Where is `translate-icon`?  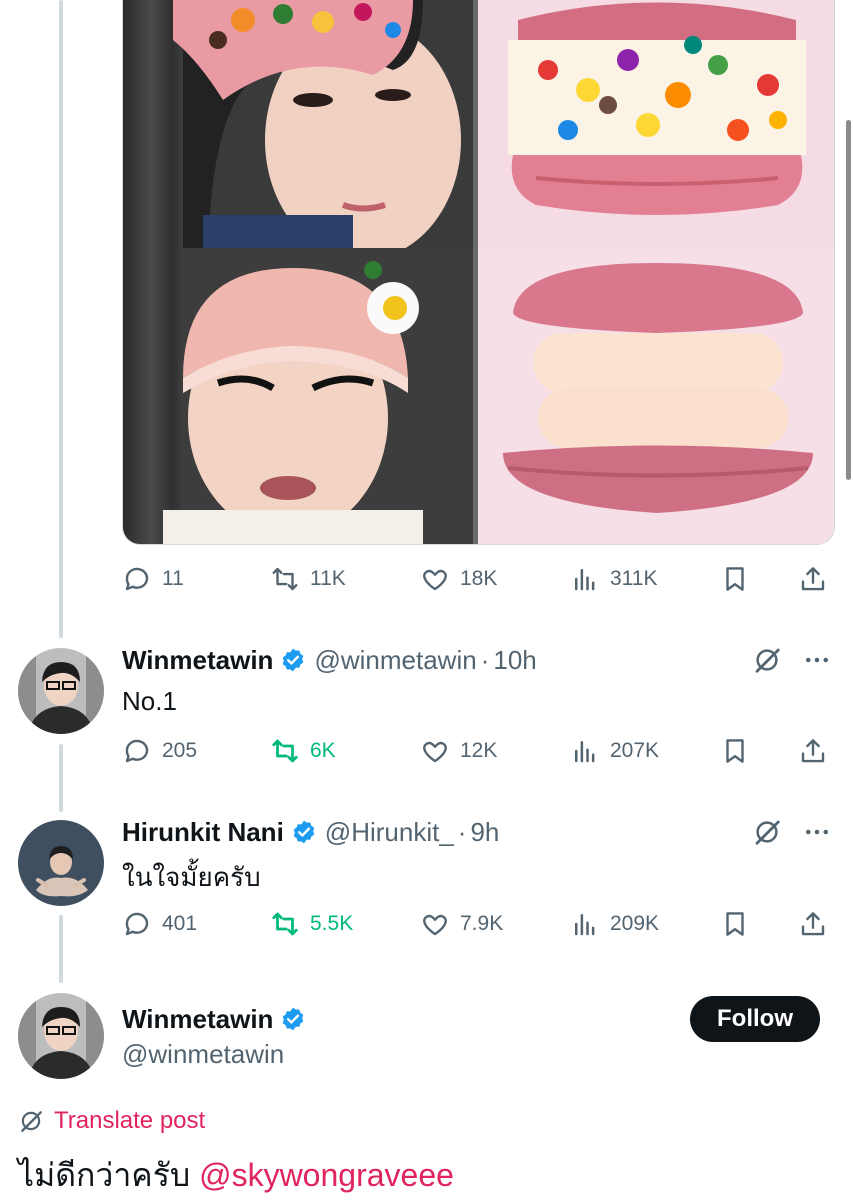 translate-icon is located at coordinates (31, 1121).